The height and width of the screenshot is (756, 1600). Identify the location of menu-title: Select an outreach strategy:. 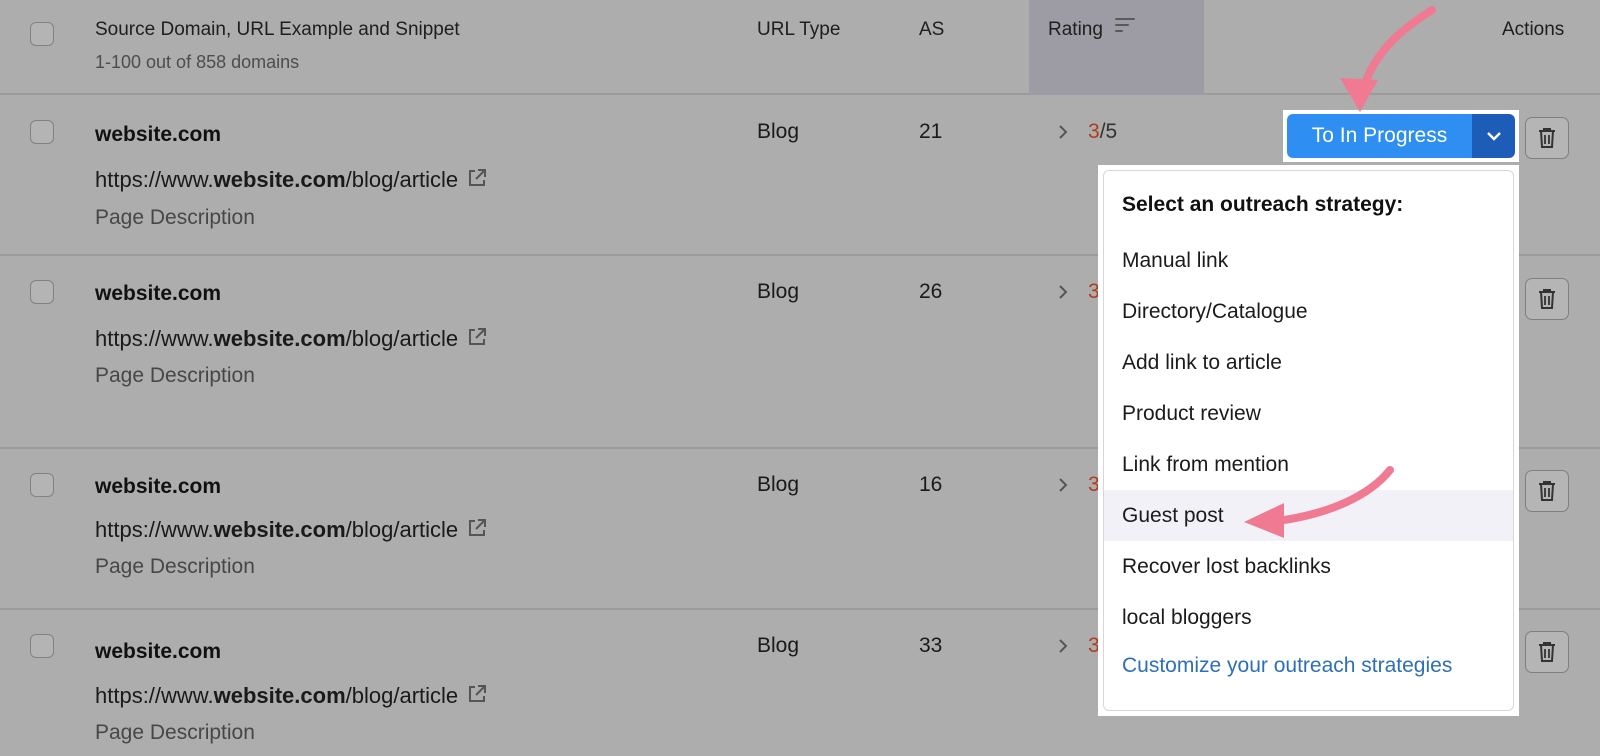
(1263, 204).